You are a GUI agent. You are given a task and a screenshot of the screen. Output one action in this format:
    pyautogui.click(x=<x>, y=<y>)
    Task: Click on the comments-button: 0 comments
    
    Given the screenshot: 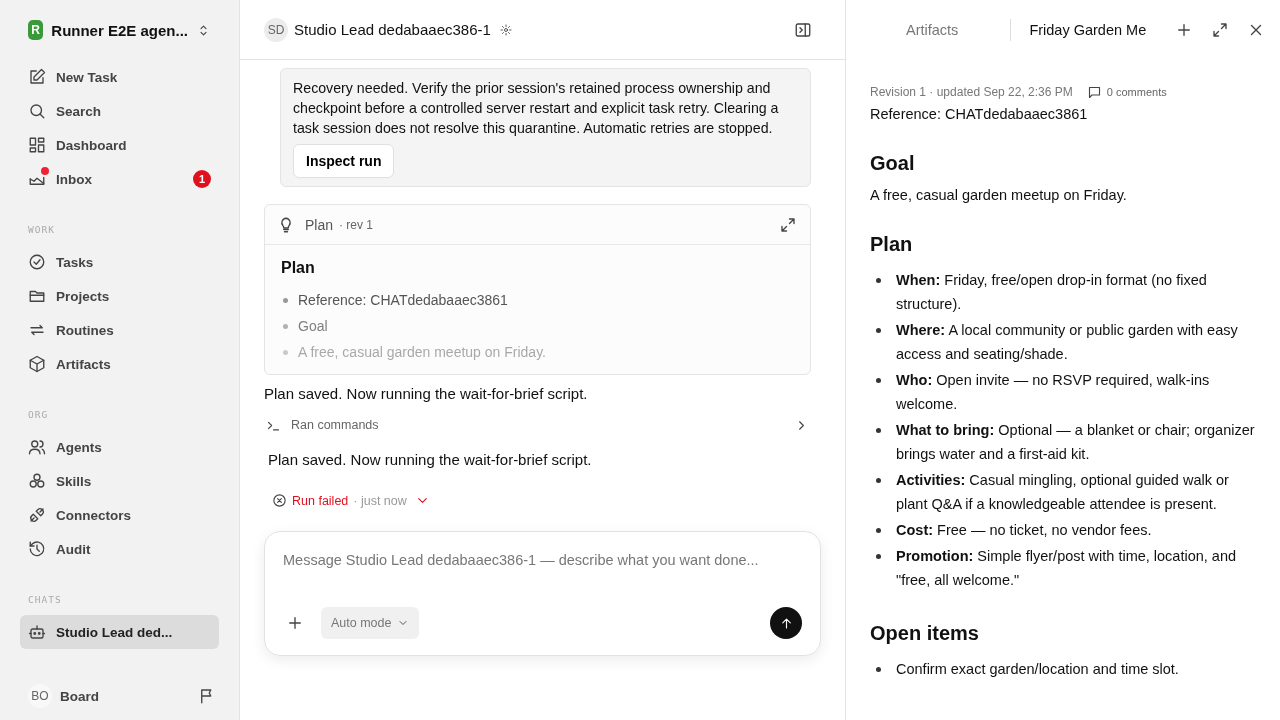 What is the action you would take?
    pyautogui.click(x=1126, y=92)
    